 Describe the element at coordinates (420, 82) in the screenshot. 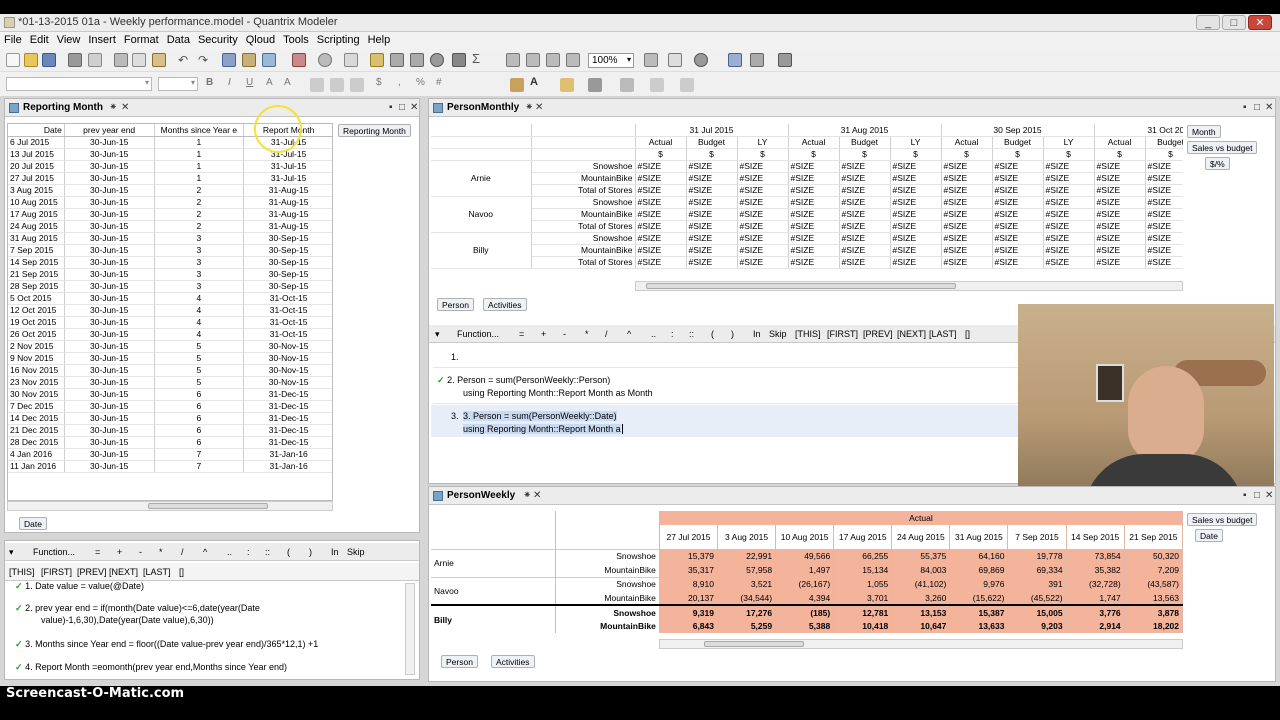

I see `percent-icon: %` at that location.